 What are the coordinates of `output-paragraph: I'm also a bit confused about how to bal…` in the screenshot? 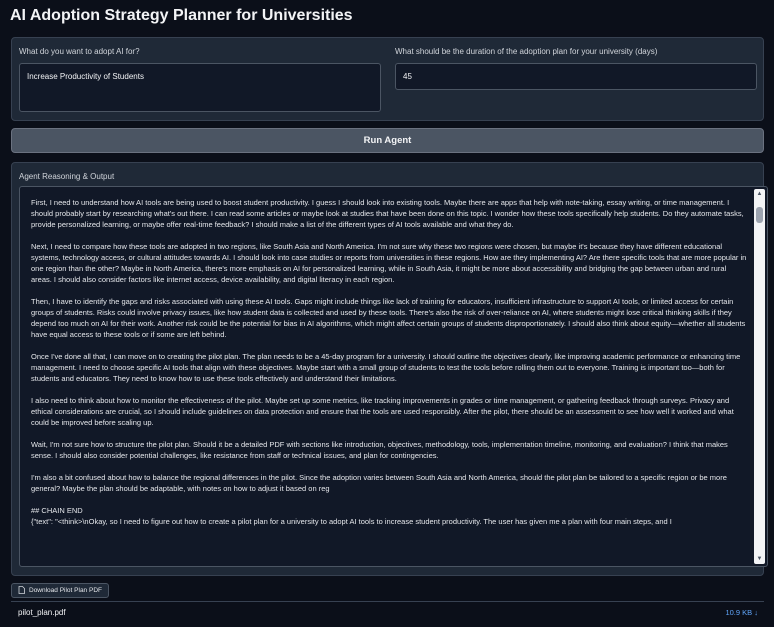 It's located at (380, 483).